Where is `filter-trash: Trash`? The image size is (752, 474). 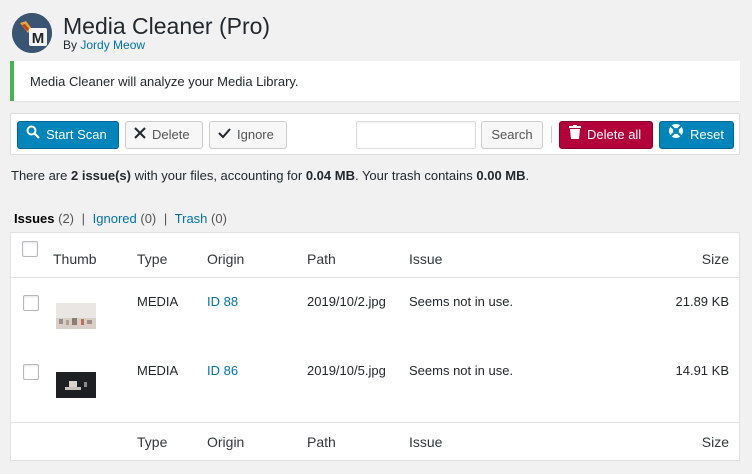
filter-trash: Trash is located at coordinates (191, 218).